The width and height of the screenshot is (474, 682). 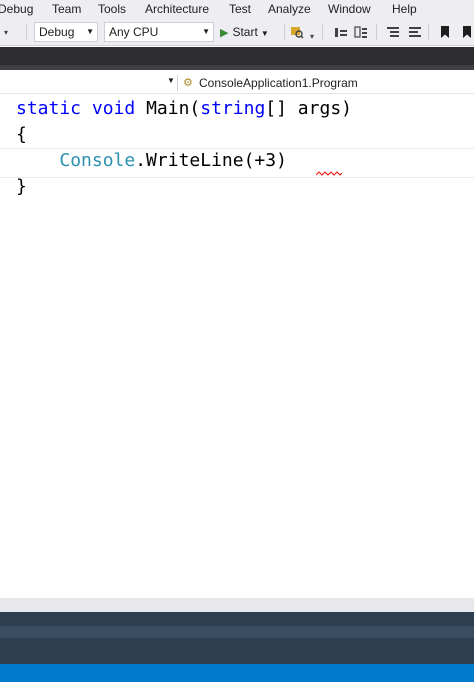 I want to click on comment-lines-icon, so click(x=393, y=32).